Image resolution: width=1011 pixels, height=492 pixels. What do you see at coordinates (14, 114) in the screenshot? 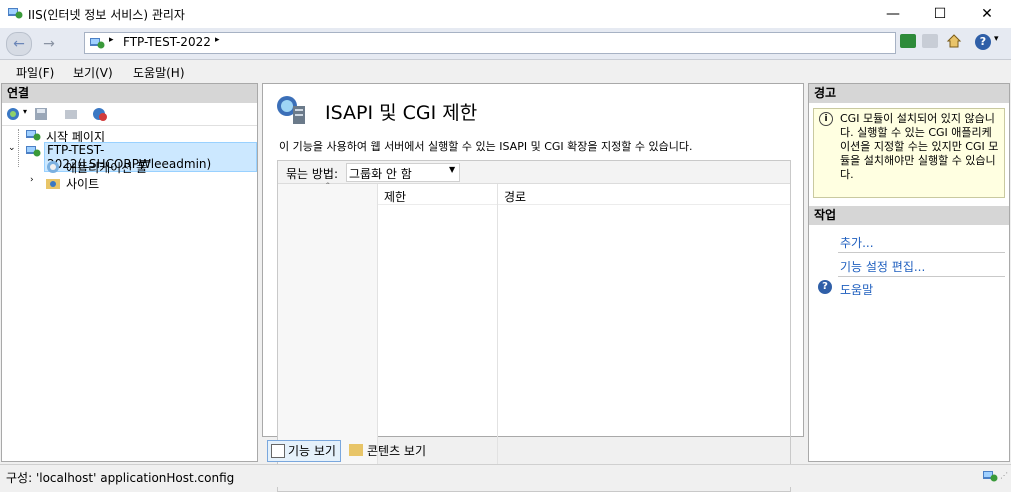
I see `connect-icon` at bounding box center [14, 114].